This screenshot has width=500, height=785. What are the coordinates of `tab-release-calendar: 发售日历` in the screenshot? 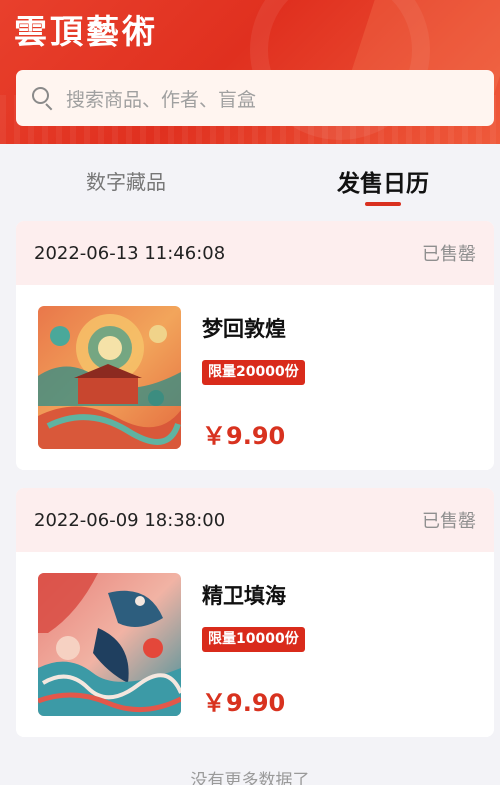 It's located at (383, 181).